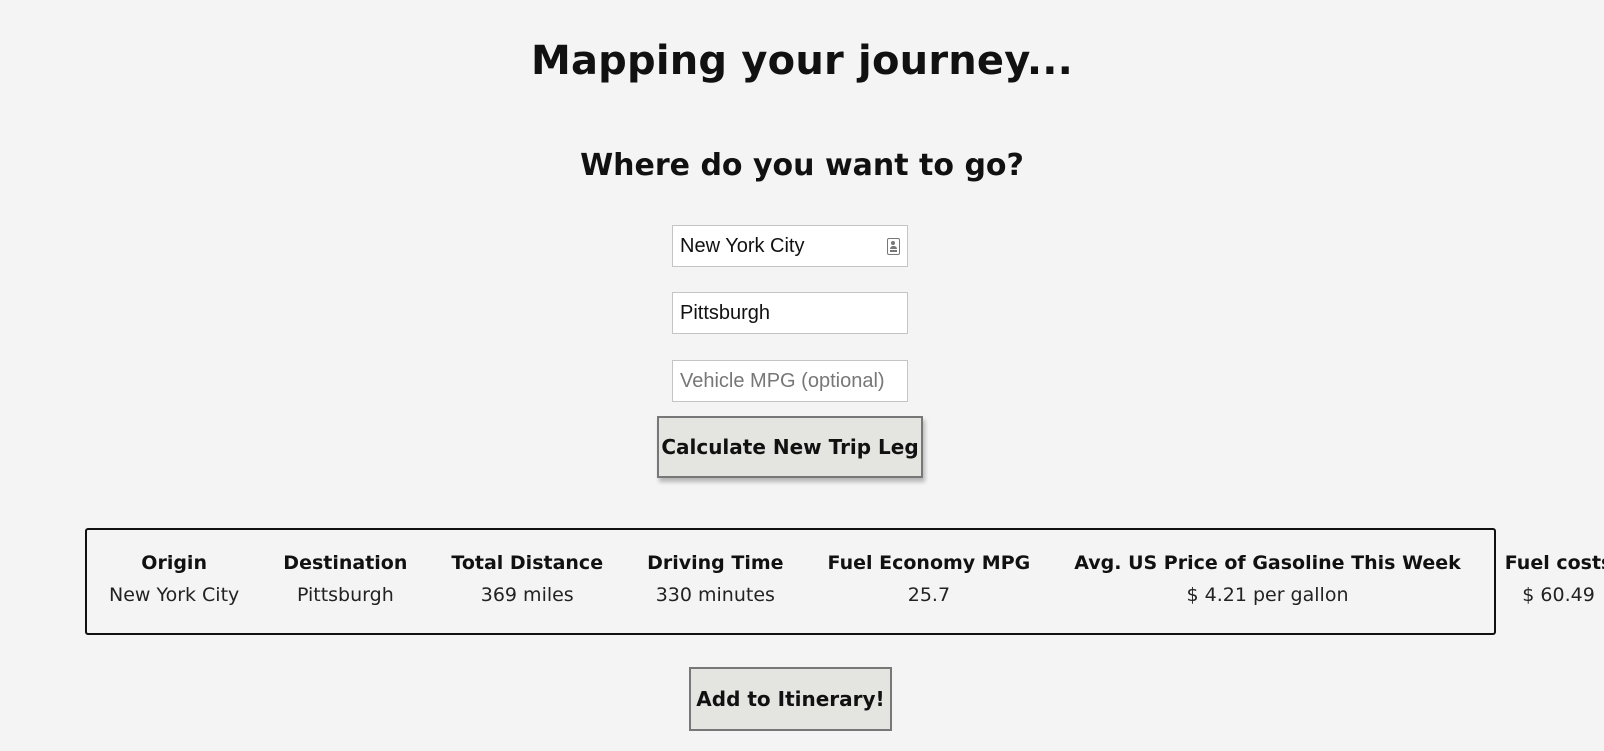  Describe the element at coordinates (1267, 563) in the screenshot. I see `header-gas-price: Avg. US Price of Gasoline This Week` at that location.